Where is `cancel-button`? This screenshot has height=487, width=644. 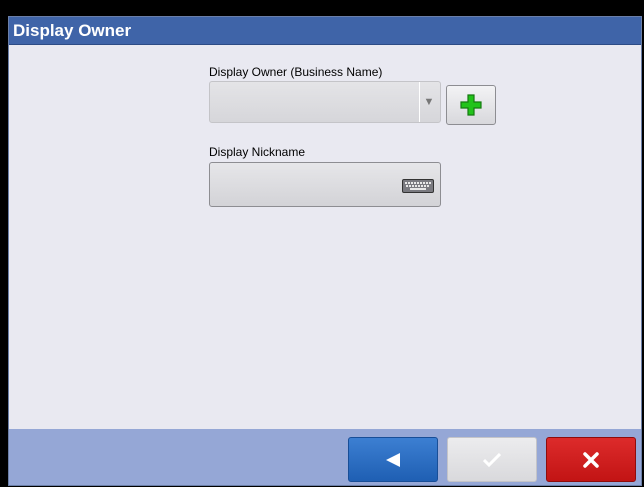
cancel-button is located at coordinates (591, 459).